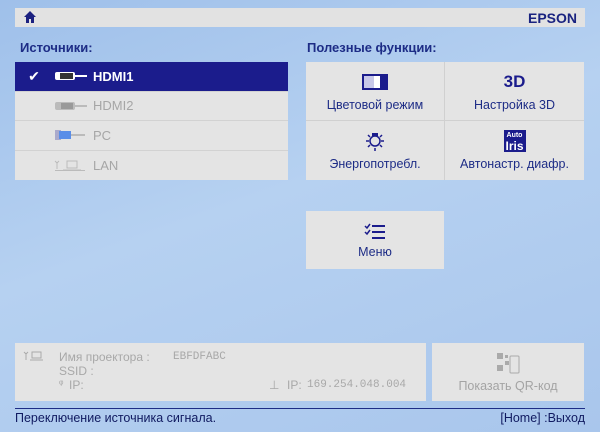  What do you see at coordinates (151, 136) in the screenshot?
I see `source-pc: PC` at bounding box center [151, 136].